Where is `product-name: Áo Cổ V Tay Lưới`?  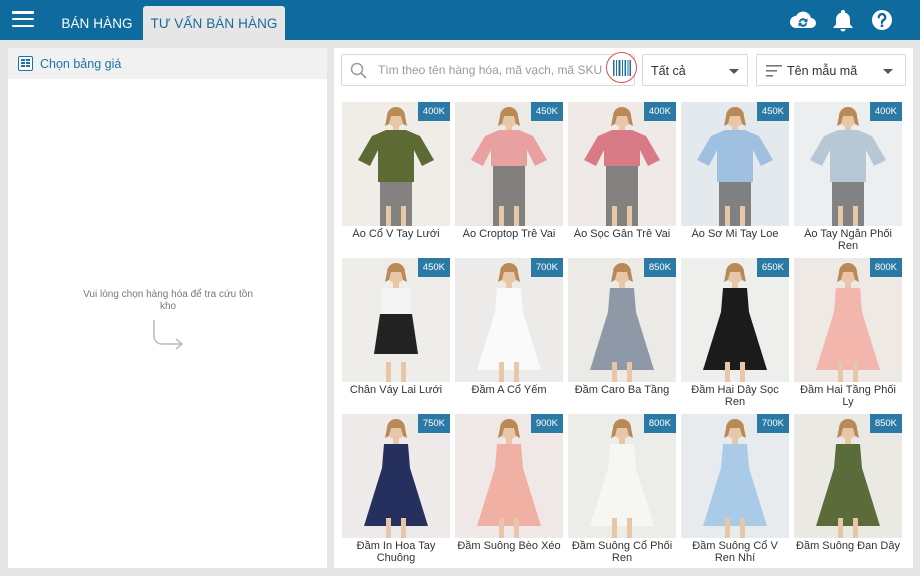 product-name: Áo Cổ V Tay Lưới is located at coordinates (396, 234).